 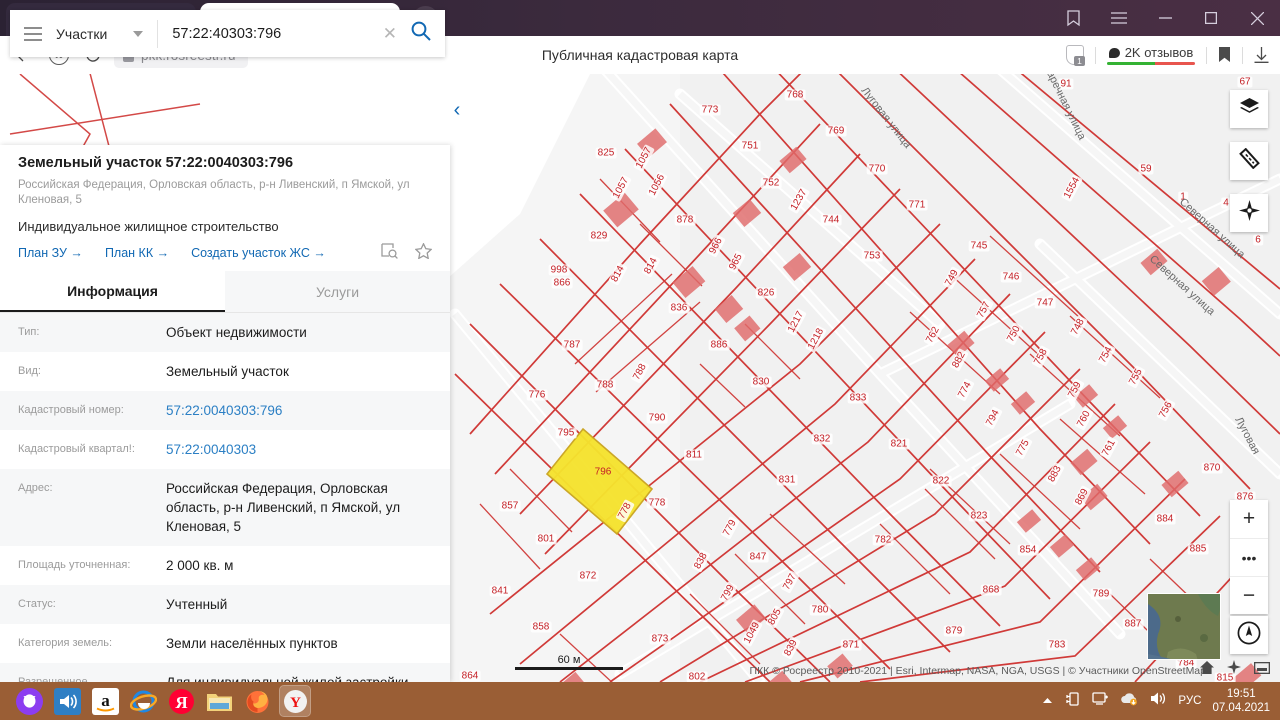 I want to click on parcel-number-label: 879, so click(x=954, y=631).